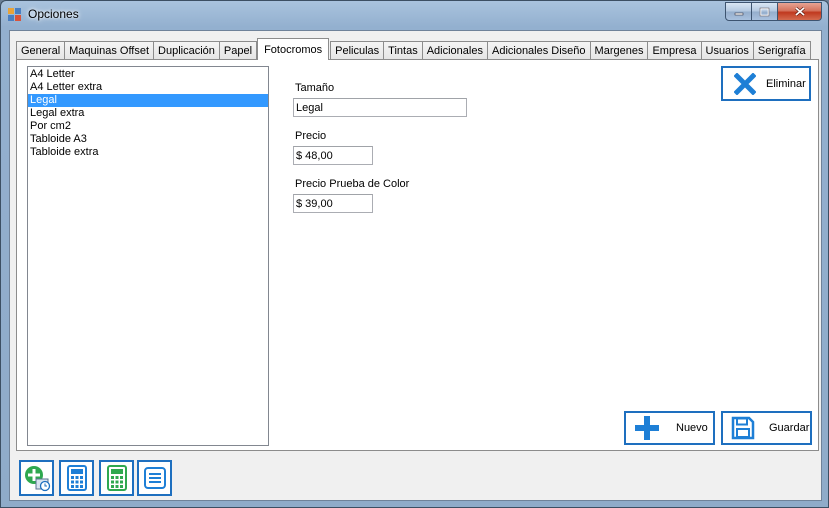  I want to click on tab-papel: Papel, so click(238, 50).